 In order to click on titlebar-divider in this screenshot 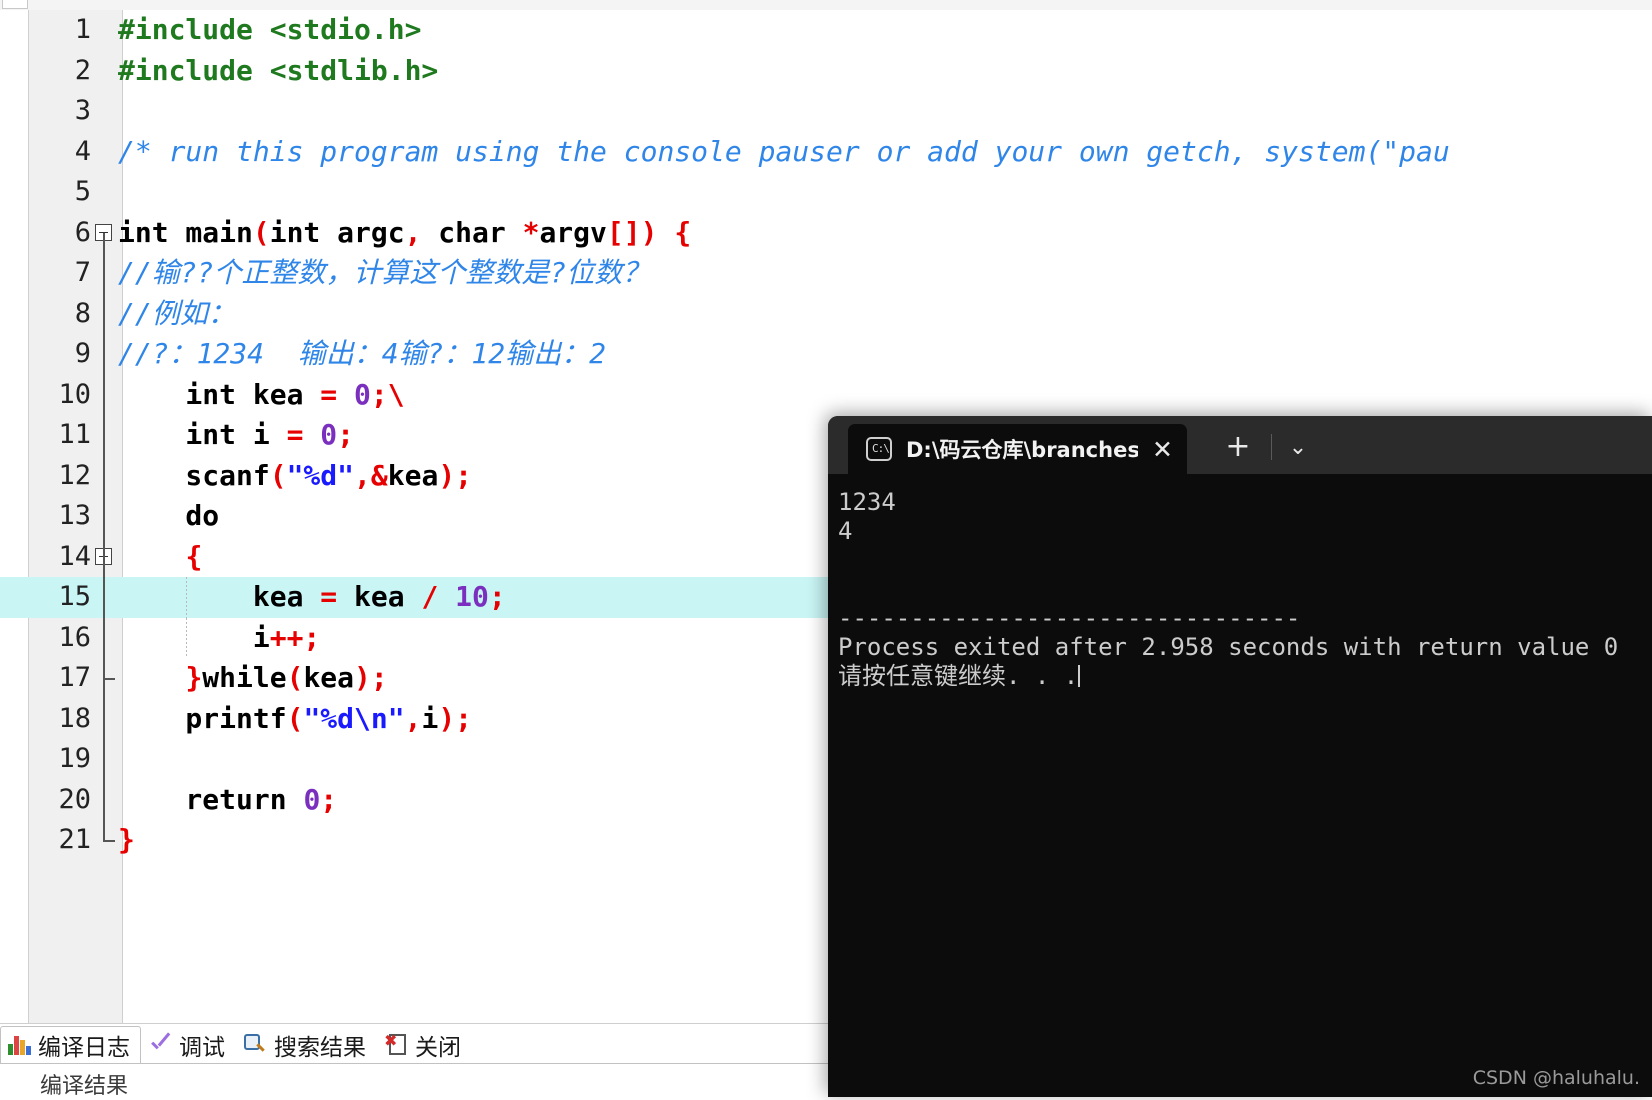, I will do `click(1271, 447)`.